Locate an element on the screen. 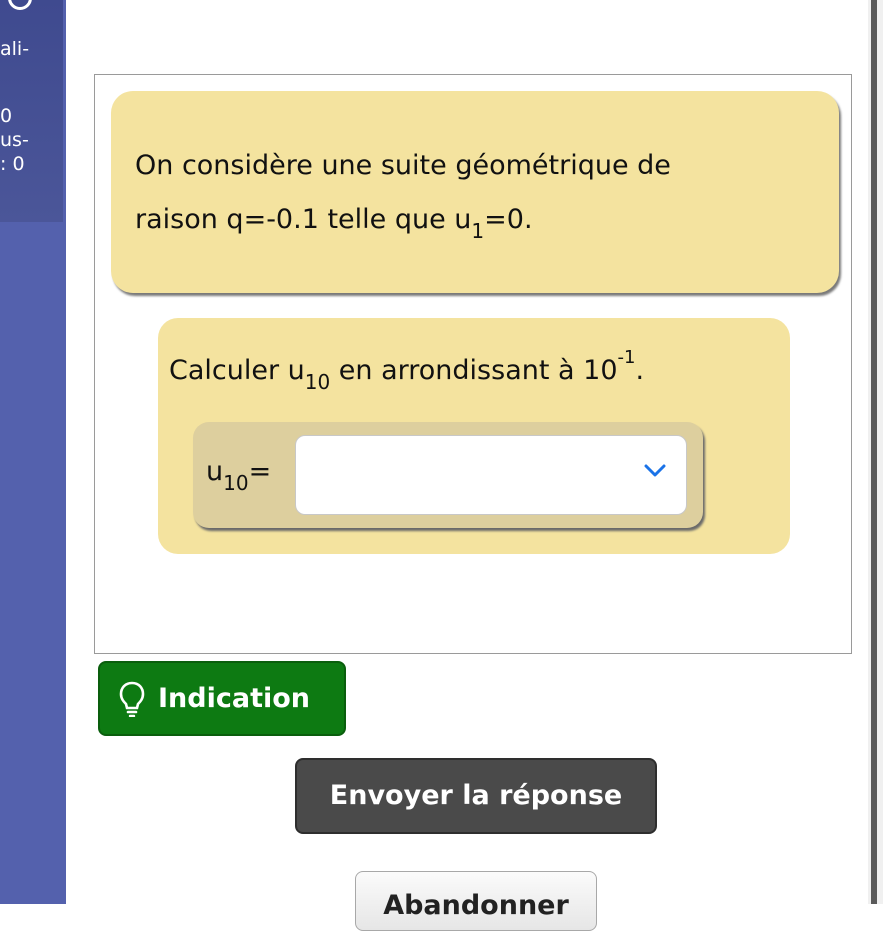 Image resolution: width=883 pixels, height=931 pixels. question-superscript: -1 is located at coordinates (626, 357).